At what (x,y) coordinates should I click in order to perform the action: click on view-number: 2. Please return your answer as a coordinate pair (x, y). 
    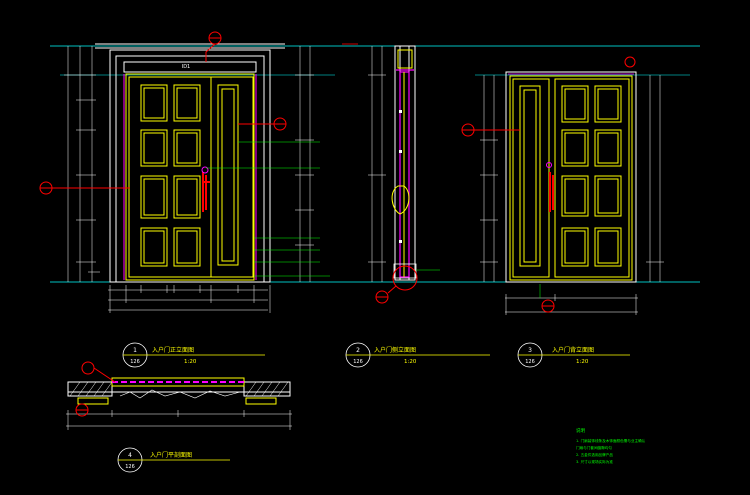
    Looking at the image, I should click on (358, 350).